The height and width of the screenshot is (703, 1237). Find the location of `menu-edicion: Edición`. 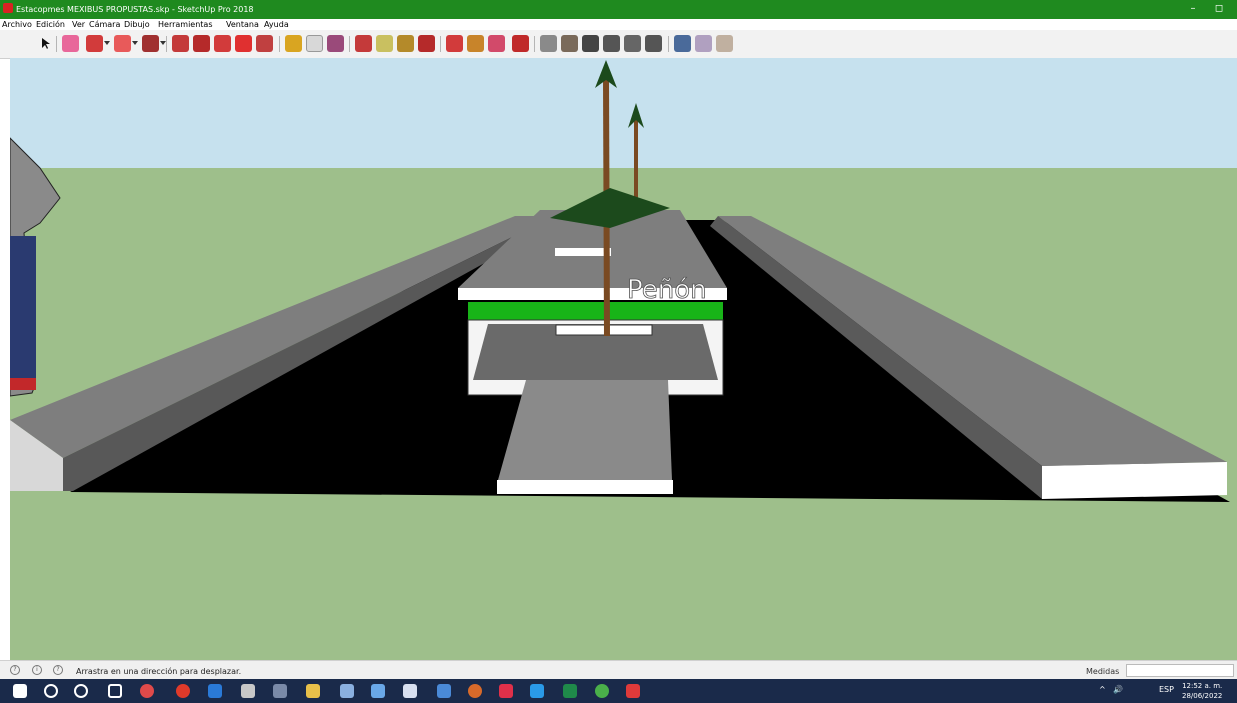

menu-edicion: Edición is located at coordinates (50, 24).